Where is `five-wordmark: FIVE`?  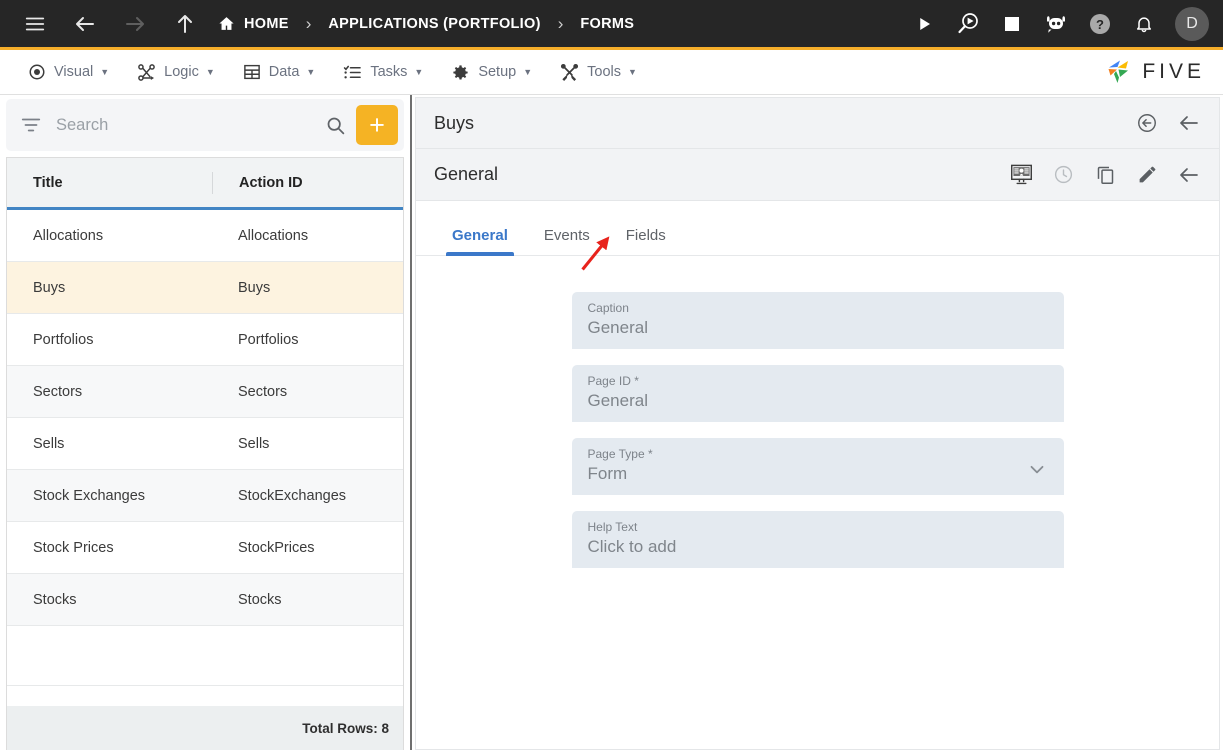 five-wordmark: FIVE is located at coordinates (1173, 71).